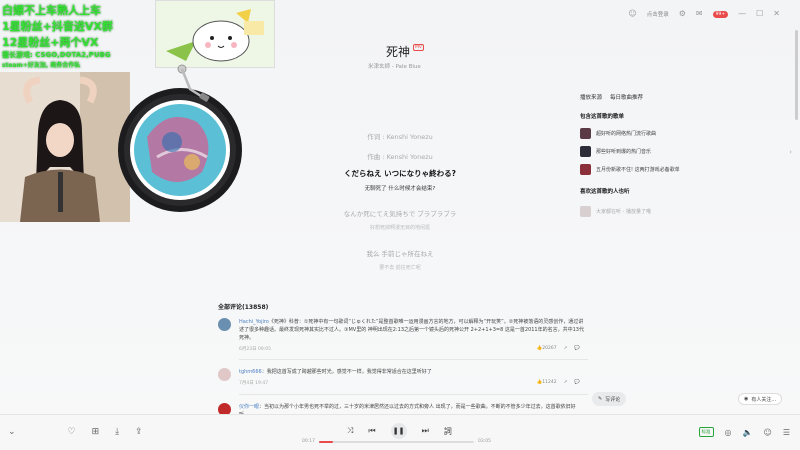 This screenshot has height=450, width=800. I want to click on like-count: 11242, so click(549, 382).